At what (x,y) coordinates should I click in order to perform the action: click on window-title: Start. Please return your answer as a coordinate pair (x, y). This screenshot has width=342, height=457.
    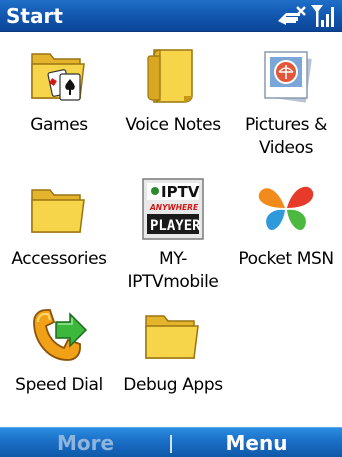
    Looking at the image, I should click on (34, 16).